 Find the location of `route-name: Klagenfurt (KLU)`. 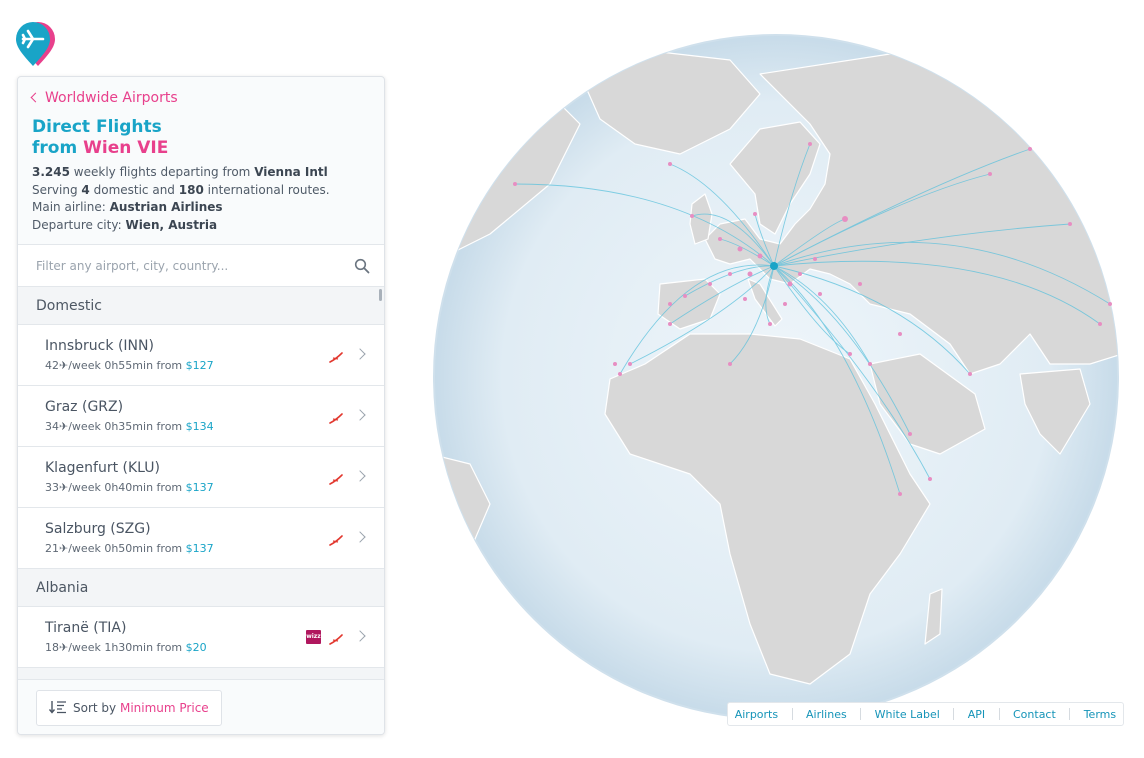

route-name: Klagenfurt (KLU) is located at coordinates (102, 468).